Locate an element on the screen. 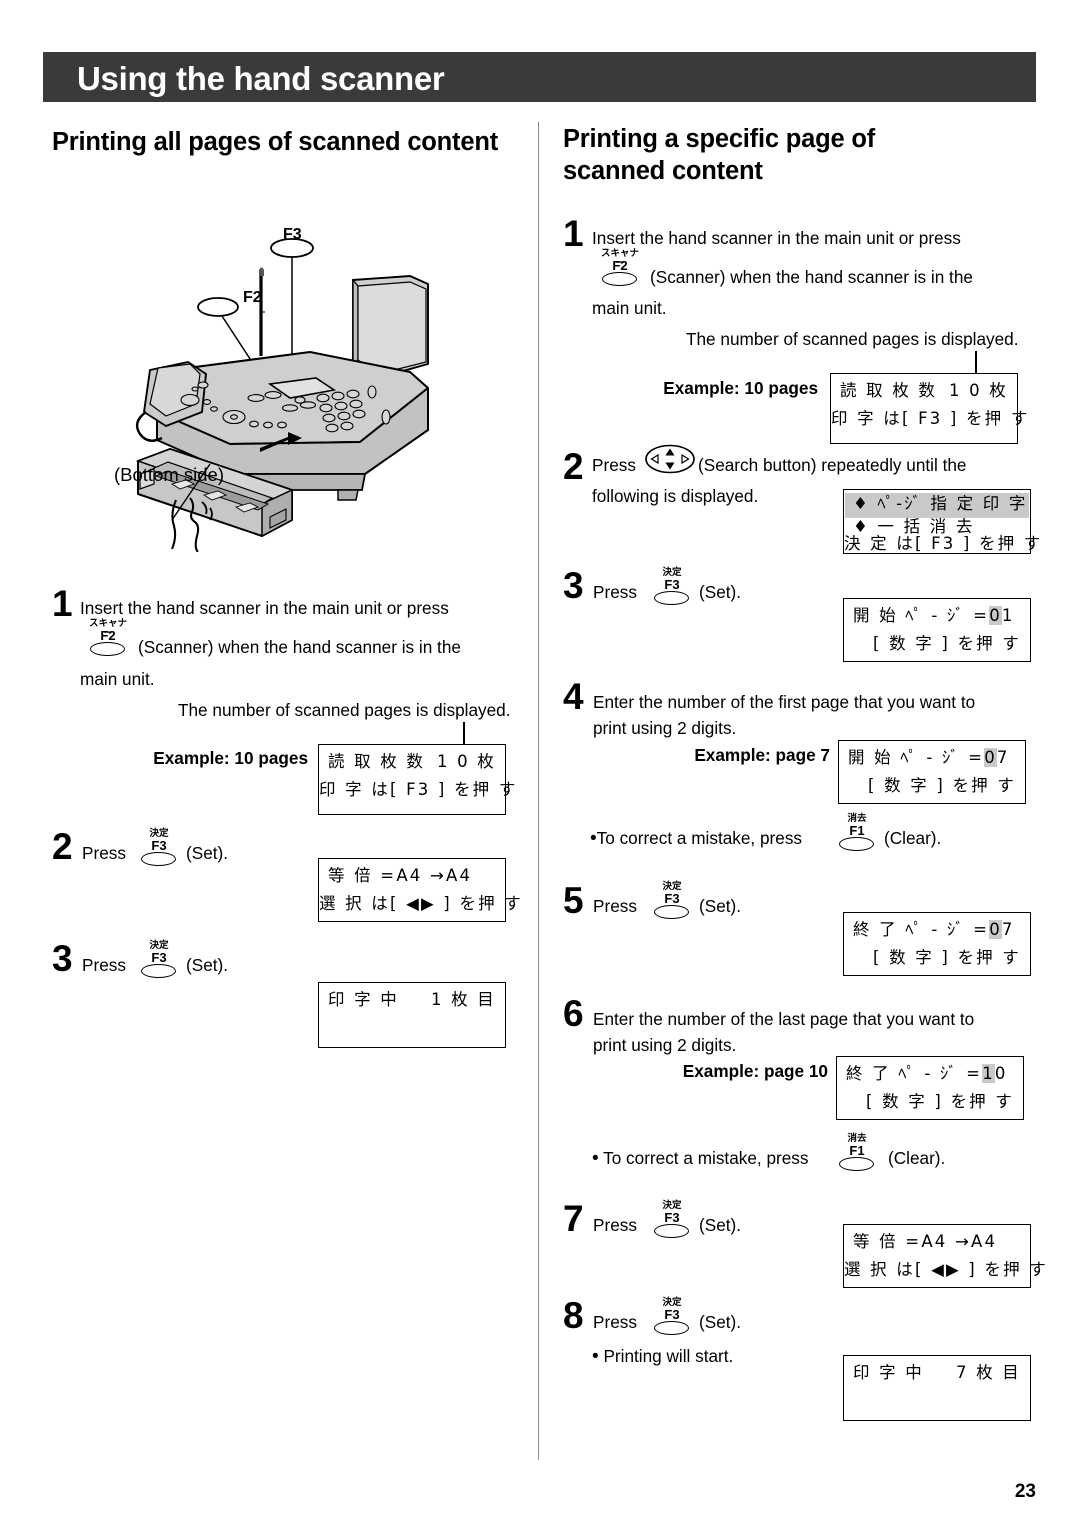  left-step-3-text-b: (Set). is located at coordinates (207, 965).